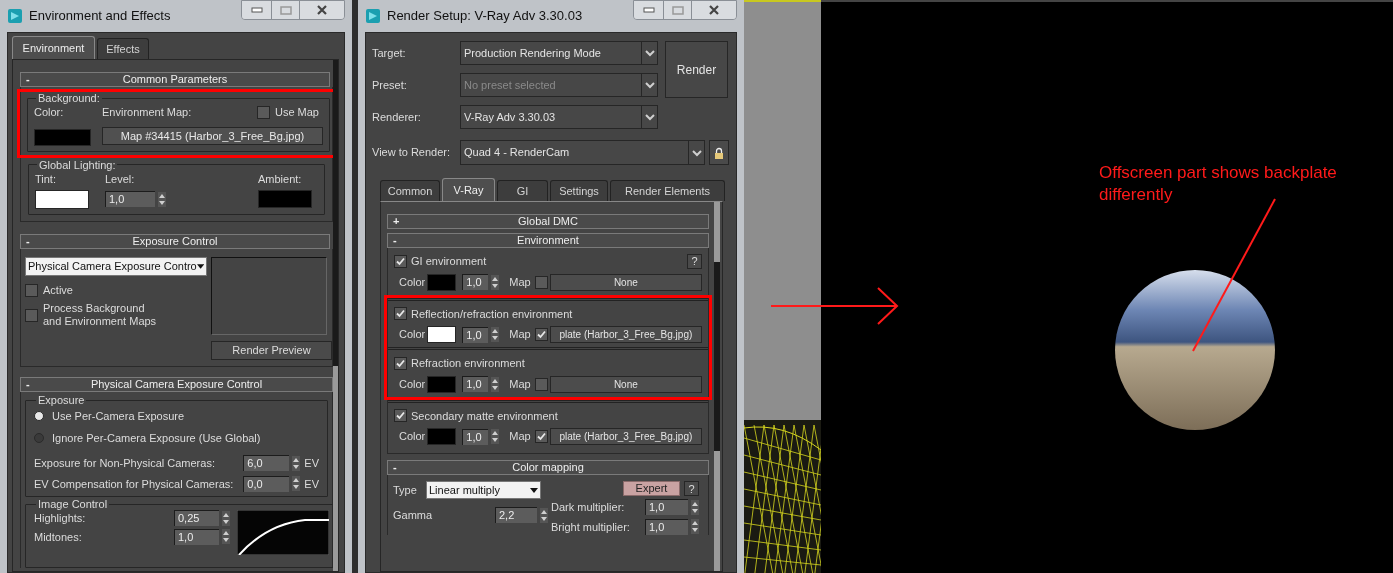 This screenshot has width=1393, height=573. What do you see at coordinates (271, 350) in the screenshot?
I see `render-preview-button: Render Preview` at bounding box center [271, 350].